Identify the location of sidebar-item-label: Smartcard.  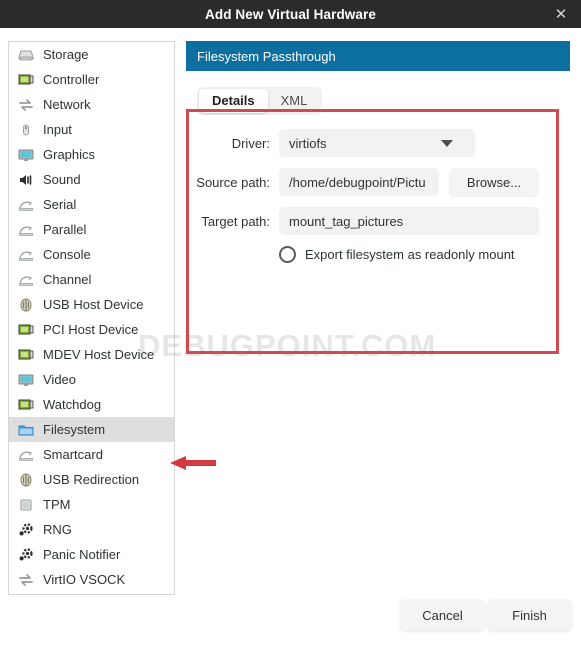
(73, 454).